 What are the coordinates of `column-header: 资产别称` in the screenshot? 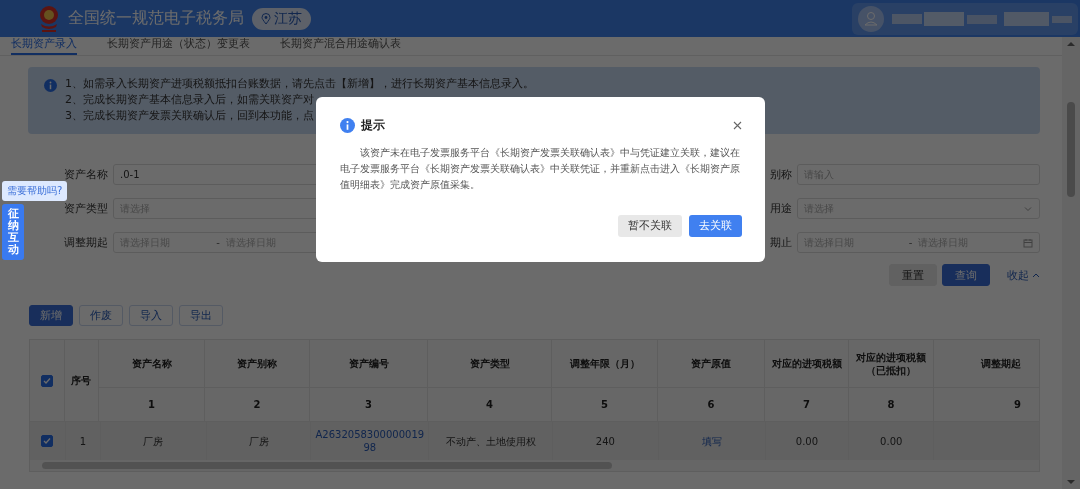 It's located at (257, 364).